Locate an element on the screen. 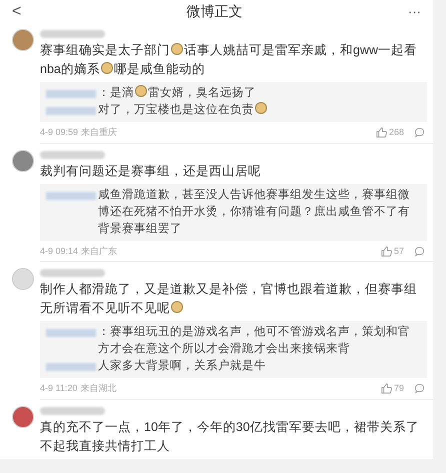  comment-text: 真的充不了一点，10年了，今年的30亿找雷军要去吧，裙带关系了不起我直接共情打工人 is located at coordinates (230, 436).